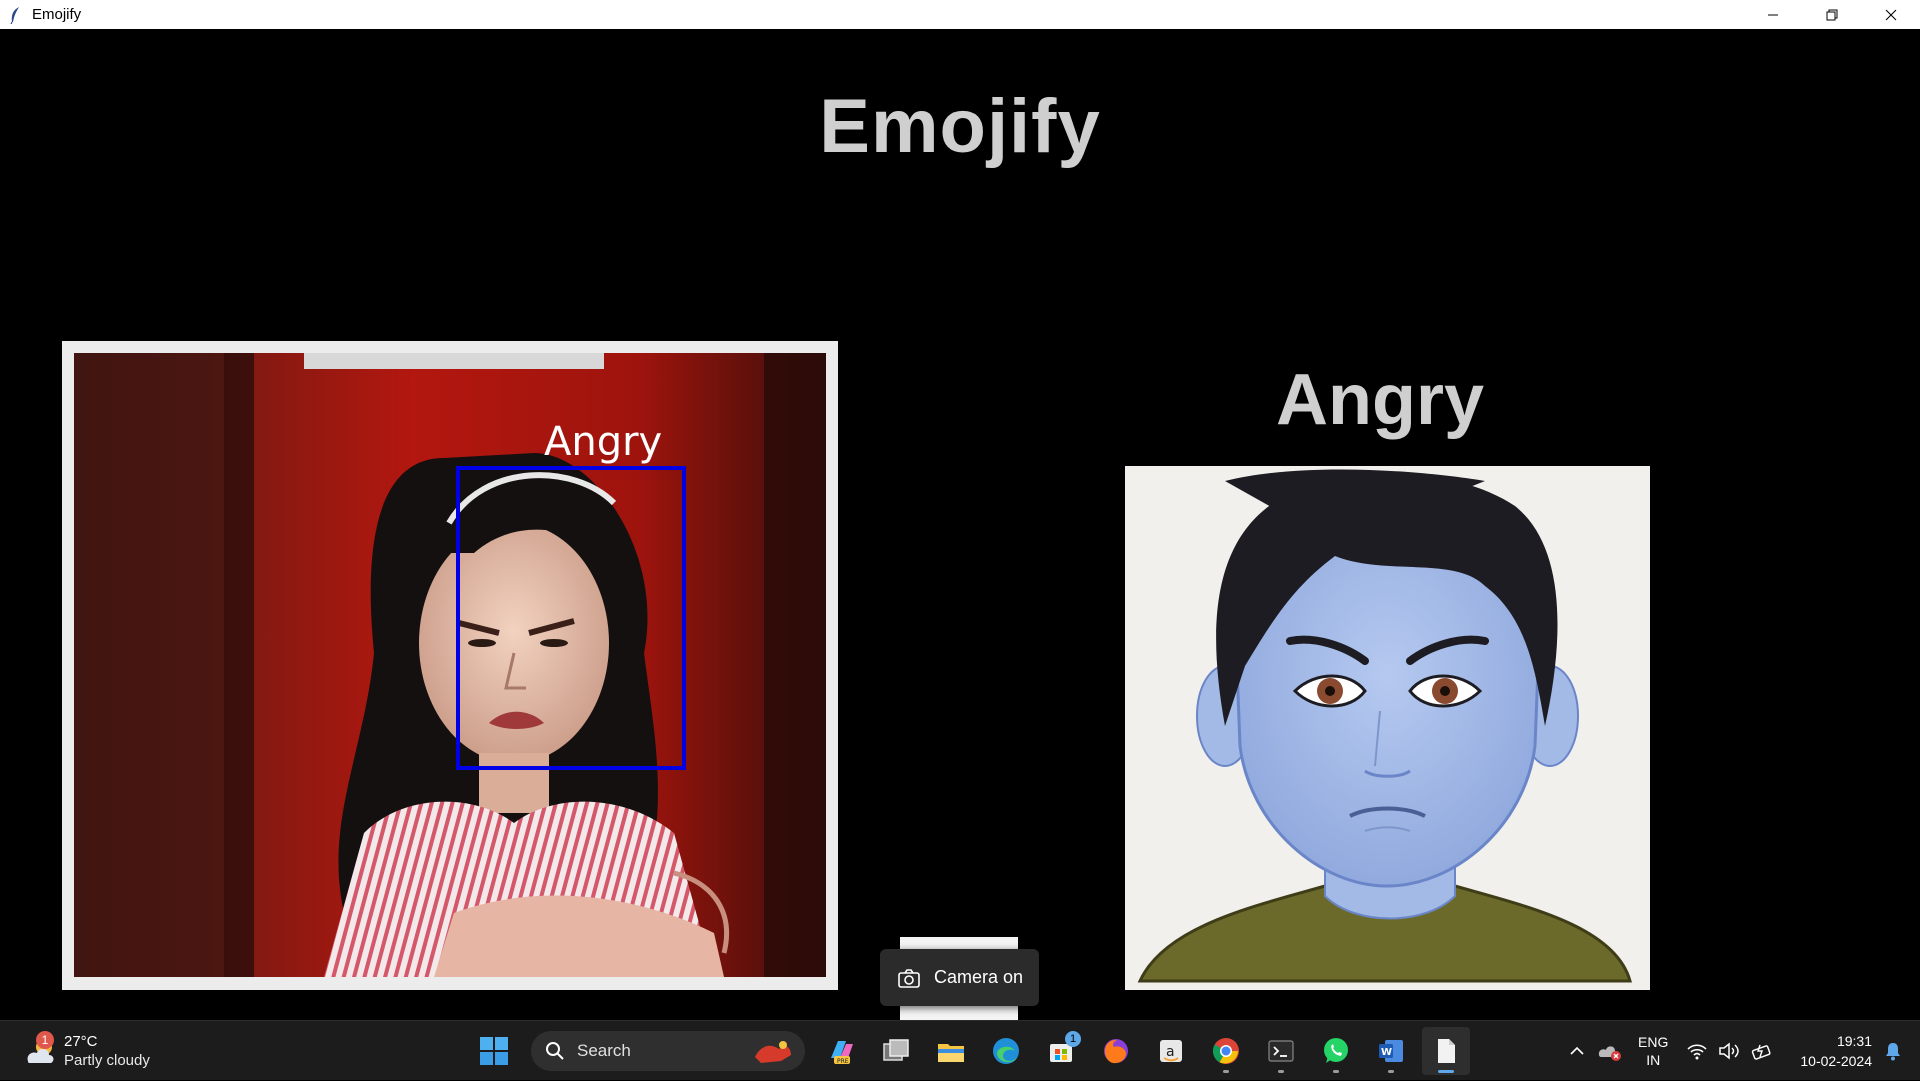 The height and width of the screenshot is (1081, 1920). I want to click on search-icon, so click(555, 1051).